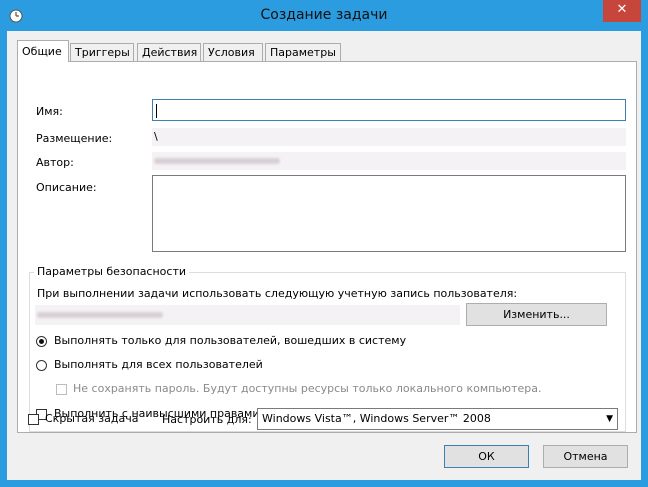 This screenshot has width=648, height=487. I want to click on description-label: Описание:, so click(66, 187).